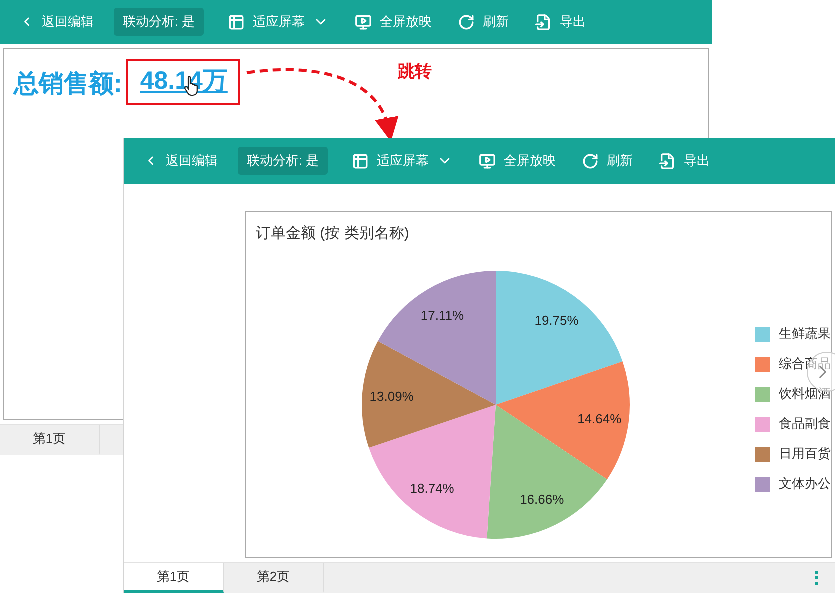  I want to click on slice-label: 17.11%, so click(442, 316).